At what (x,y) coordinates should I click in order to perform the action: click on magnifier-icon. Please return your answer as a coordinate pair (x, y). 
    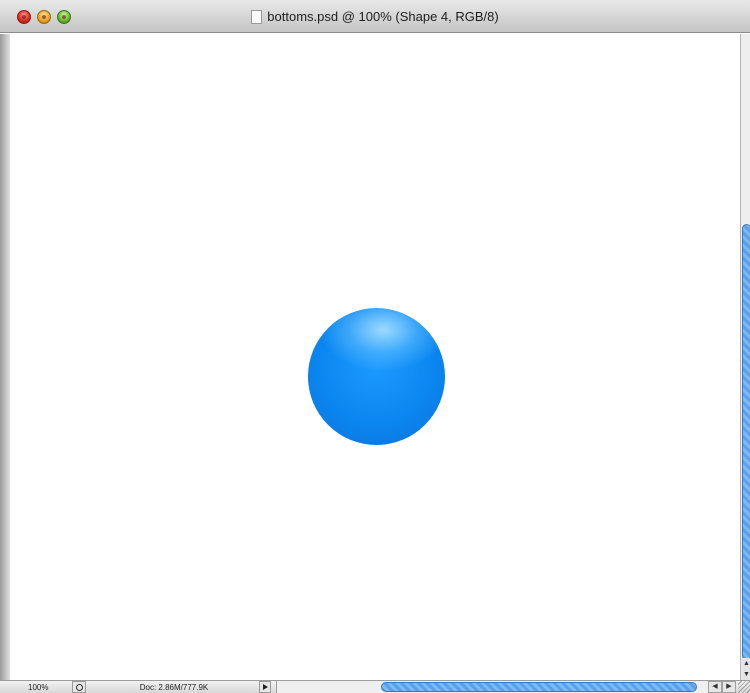
    Looking at the image, I should click on (79, 687).